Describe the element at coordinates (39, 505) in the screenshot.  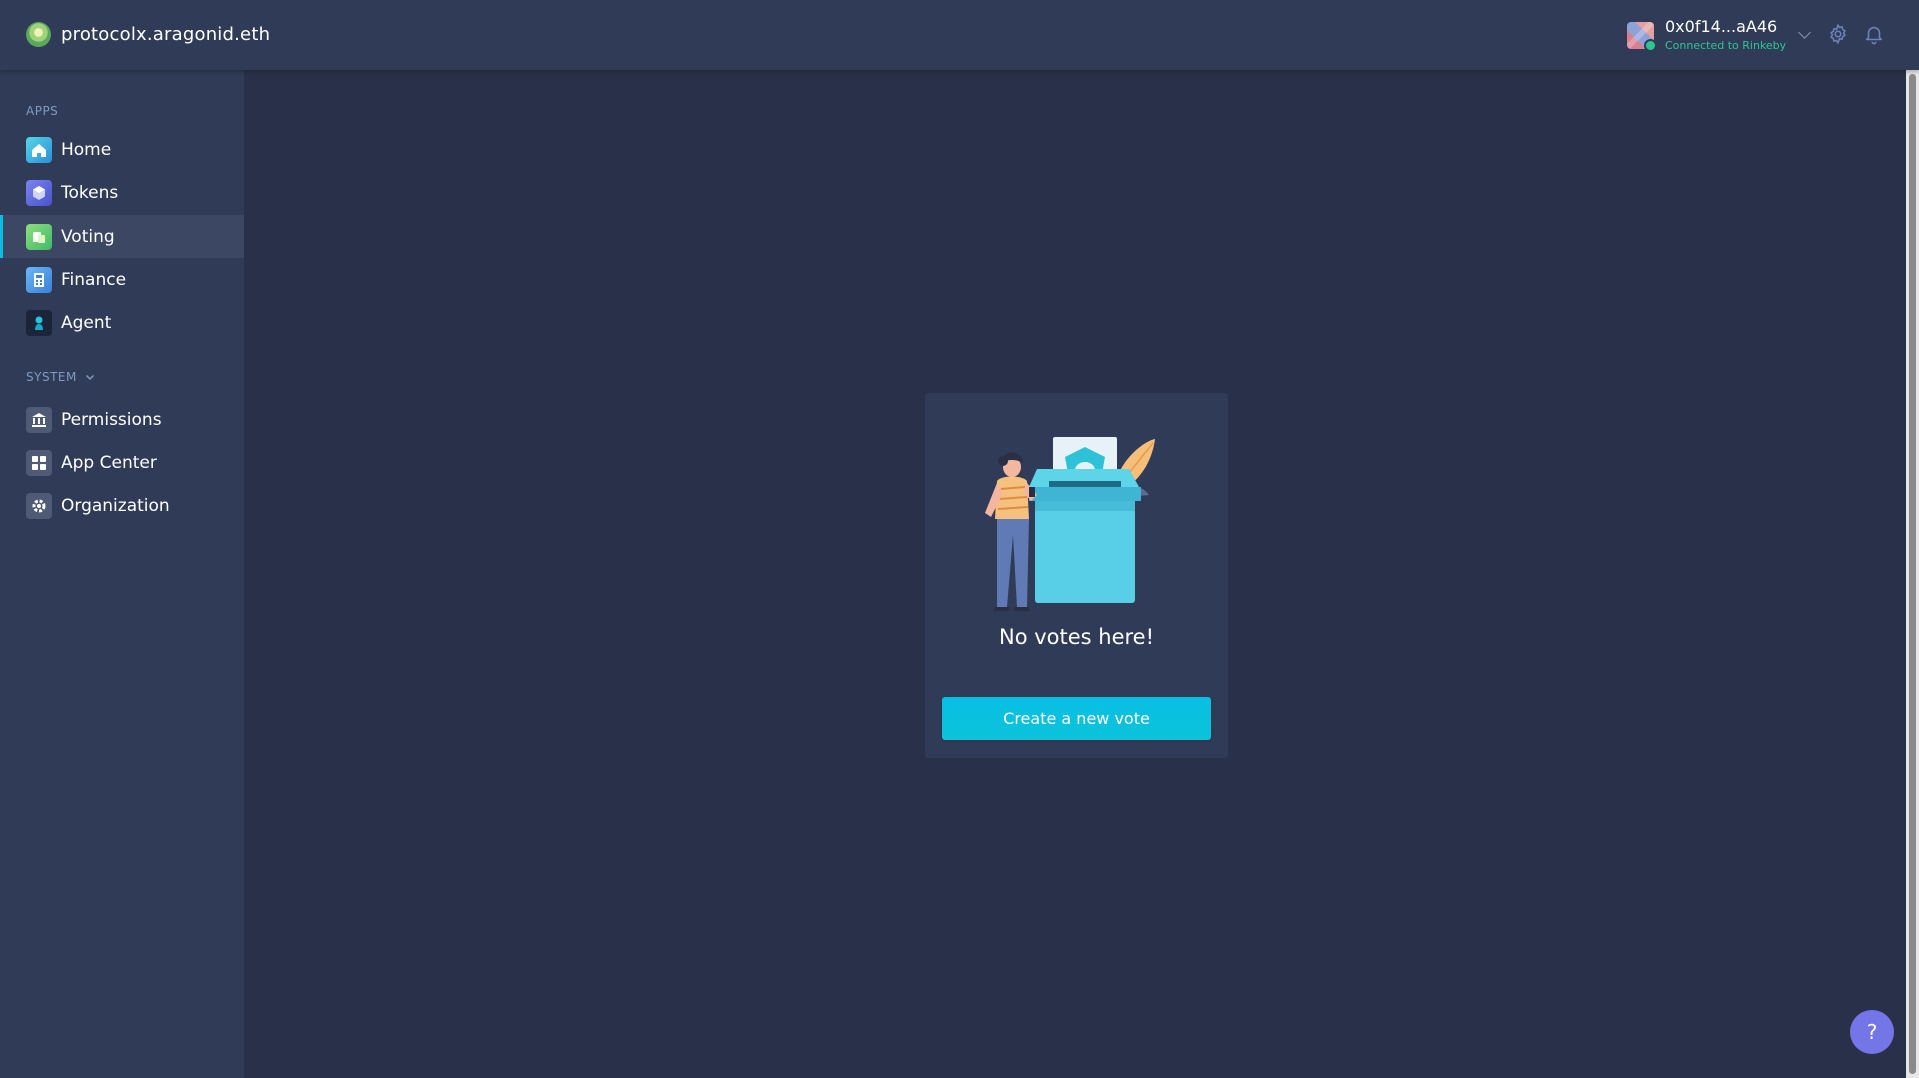
I see `organization-icon` at that location.